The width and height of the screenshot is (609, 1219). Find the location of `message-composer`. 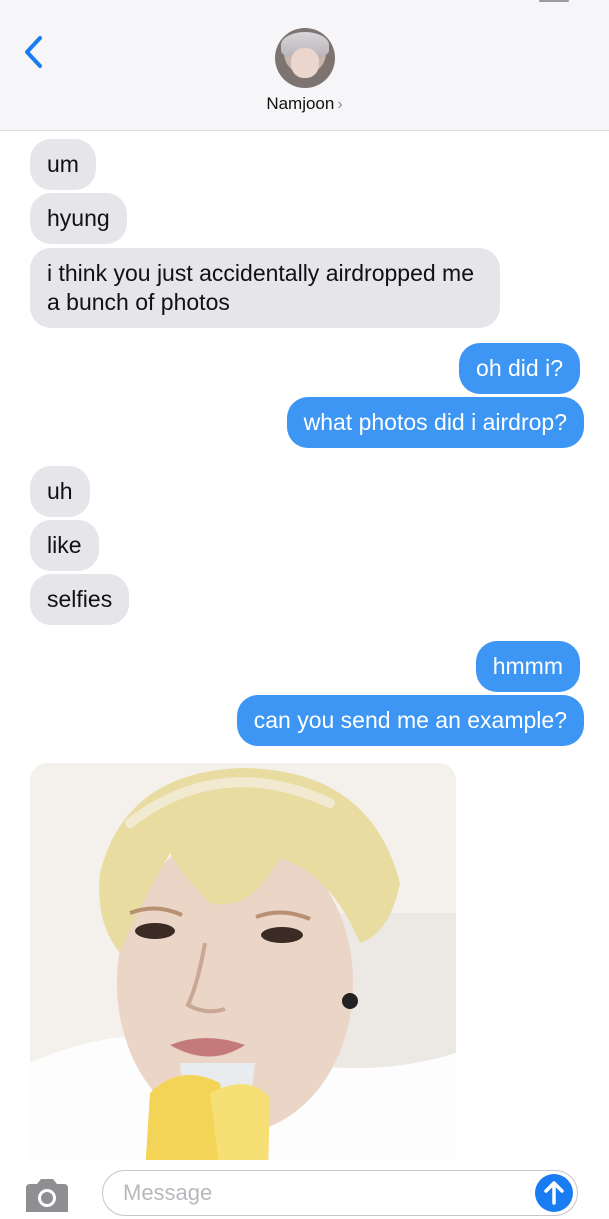

message-composer is located at coordinates (304, 1188).